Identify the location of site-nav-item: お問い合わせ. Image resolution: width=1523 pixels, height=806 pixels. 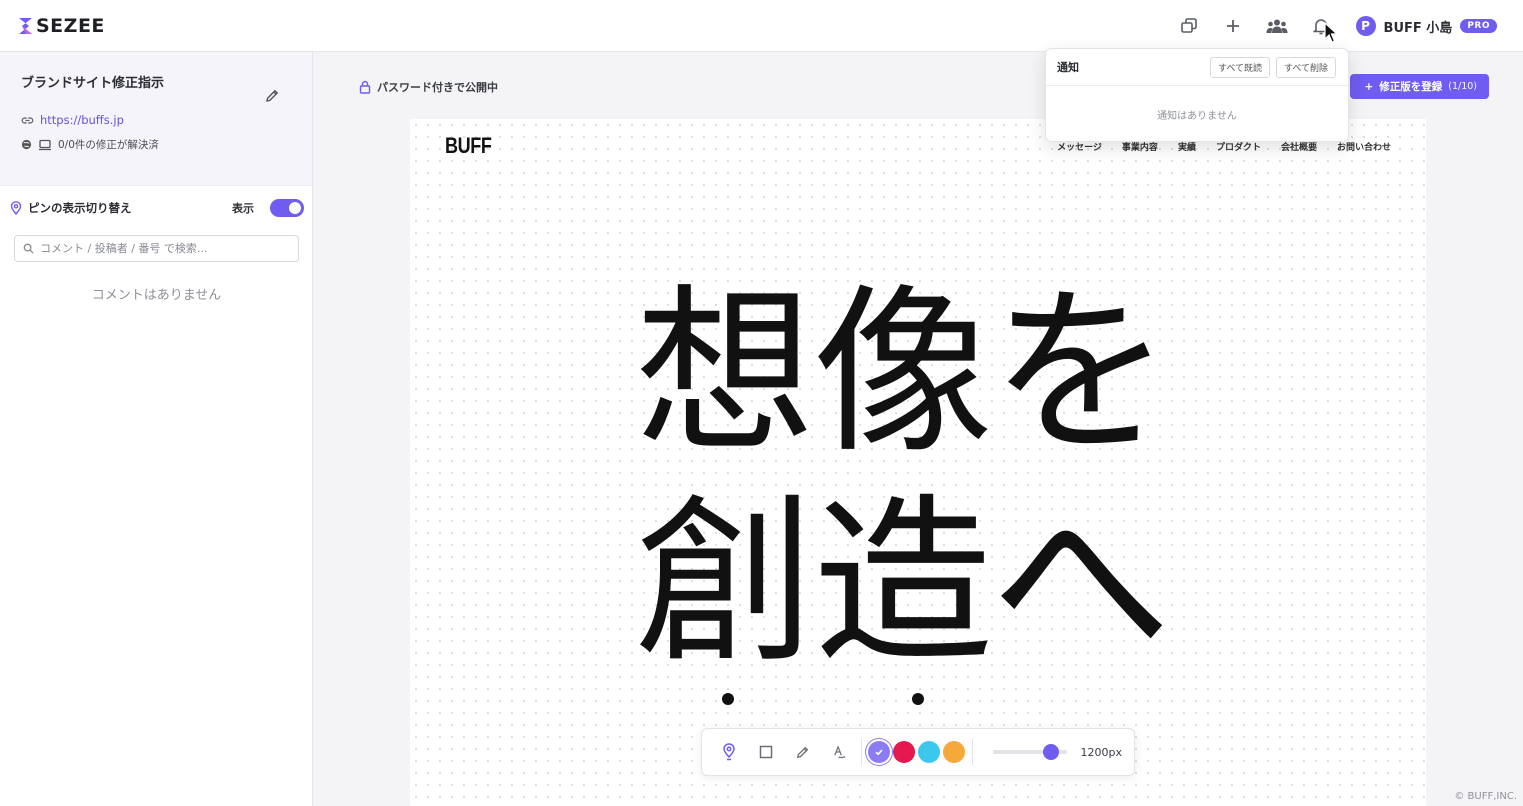
(1363, 148).